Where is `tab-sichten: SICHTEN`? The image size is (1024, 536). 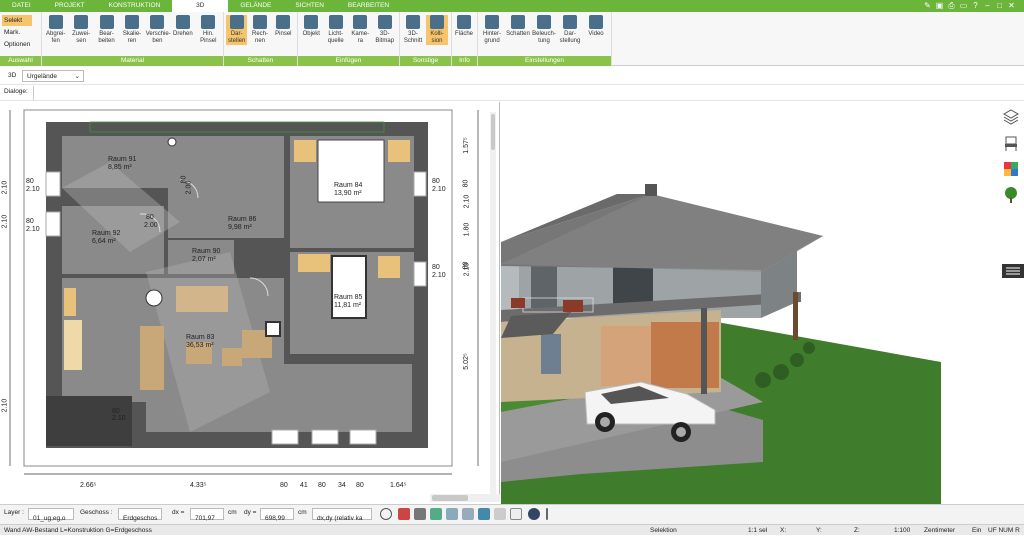 tab-sichten: SICHTEN is located at coordinates (309, 6).